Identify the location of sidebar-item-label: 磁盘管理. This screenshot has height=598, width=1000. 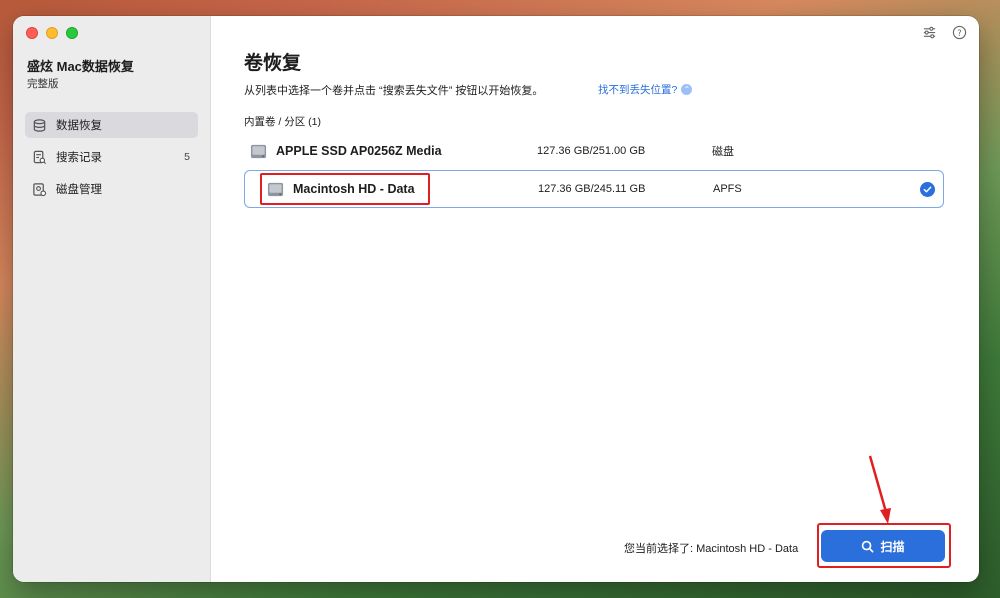
(79, 190).